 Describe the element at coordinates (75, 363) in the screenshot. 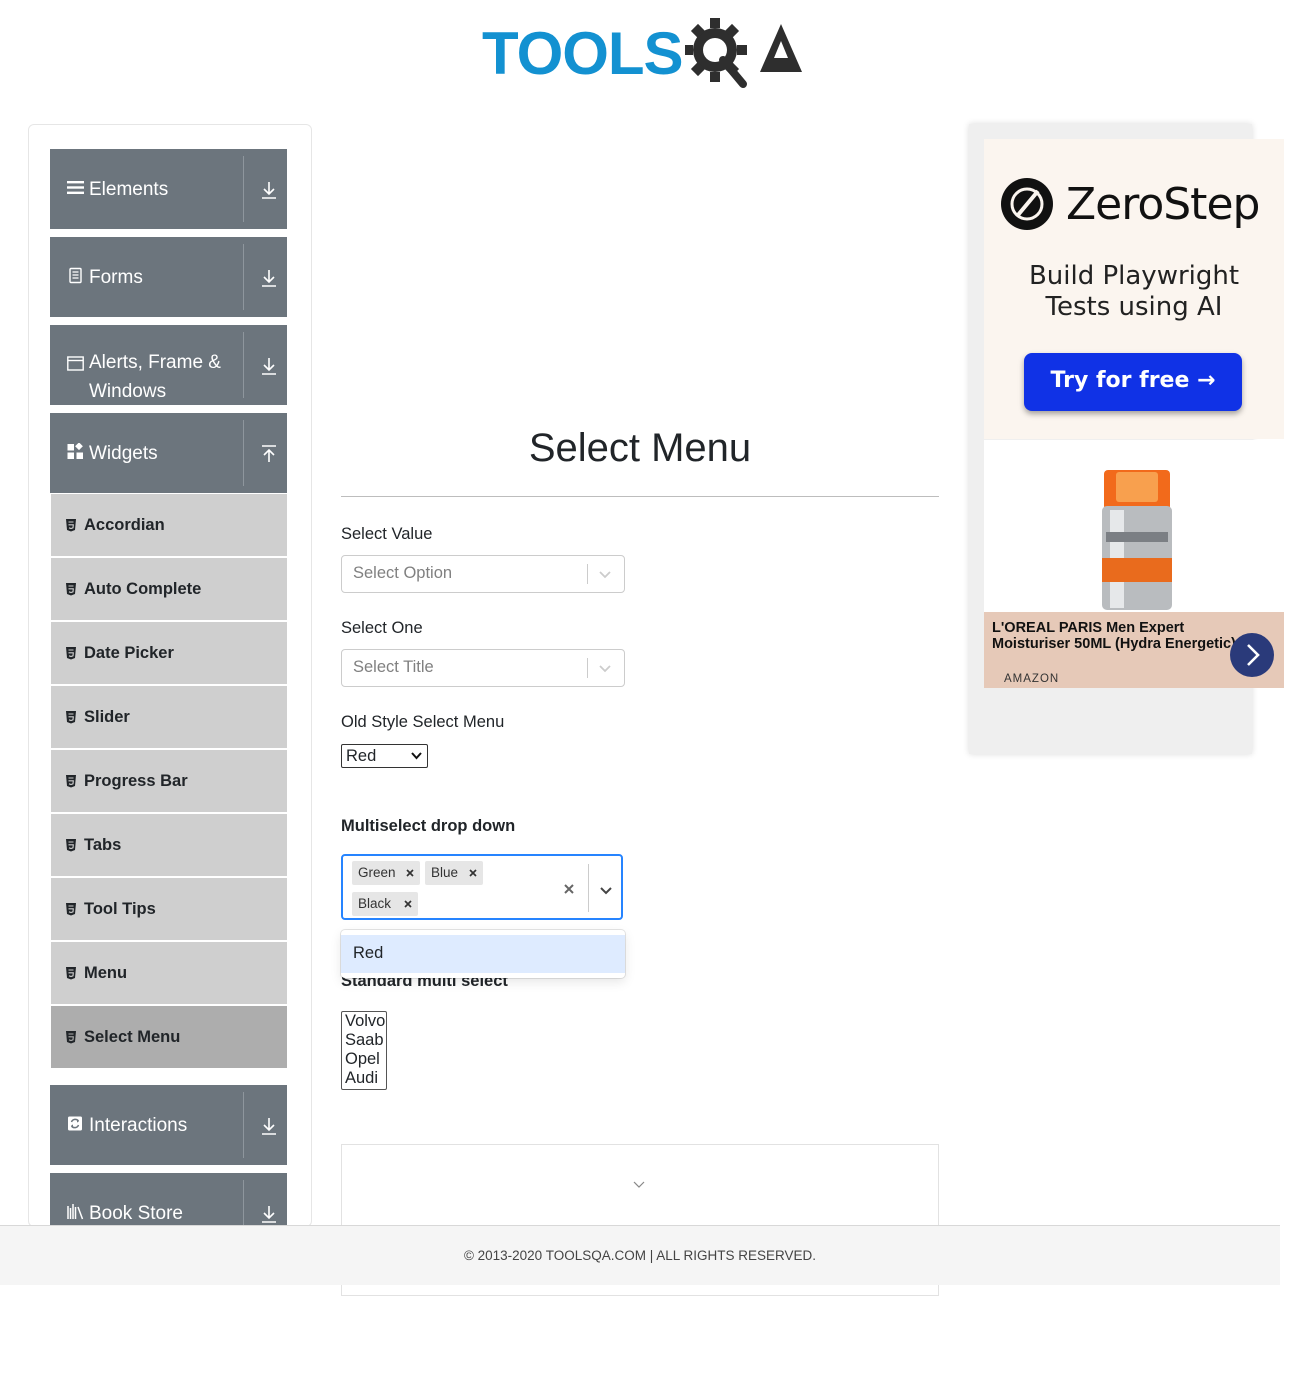

I see `window-icon` at that location.